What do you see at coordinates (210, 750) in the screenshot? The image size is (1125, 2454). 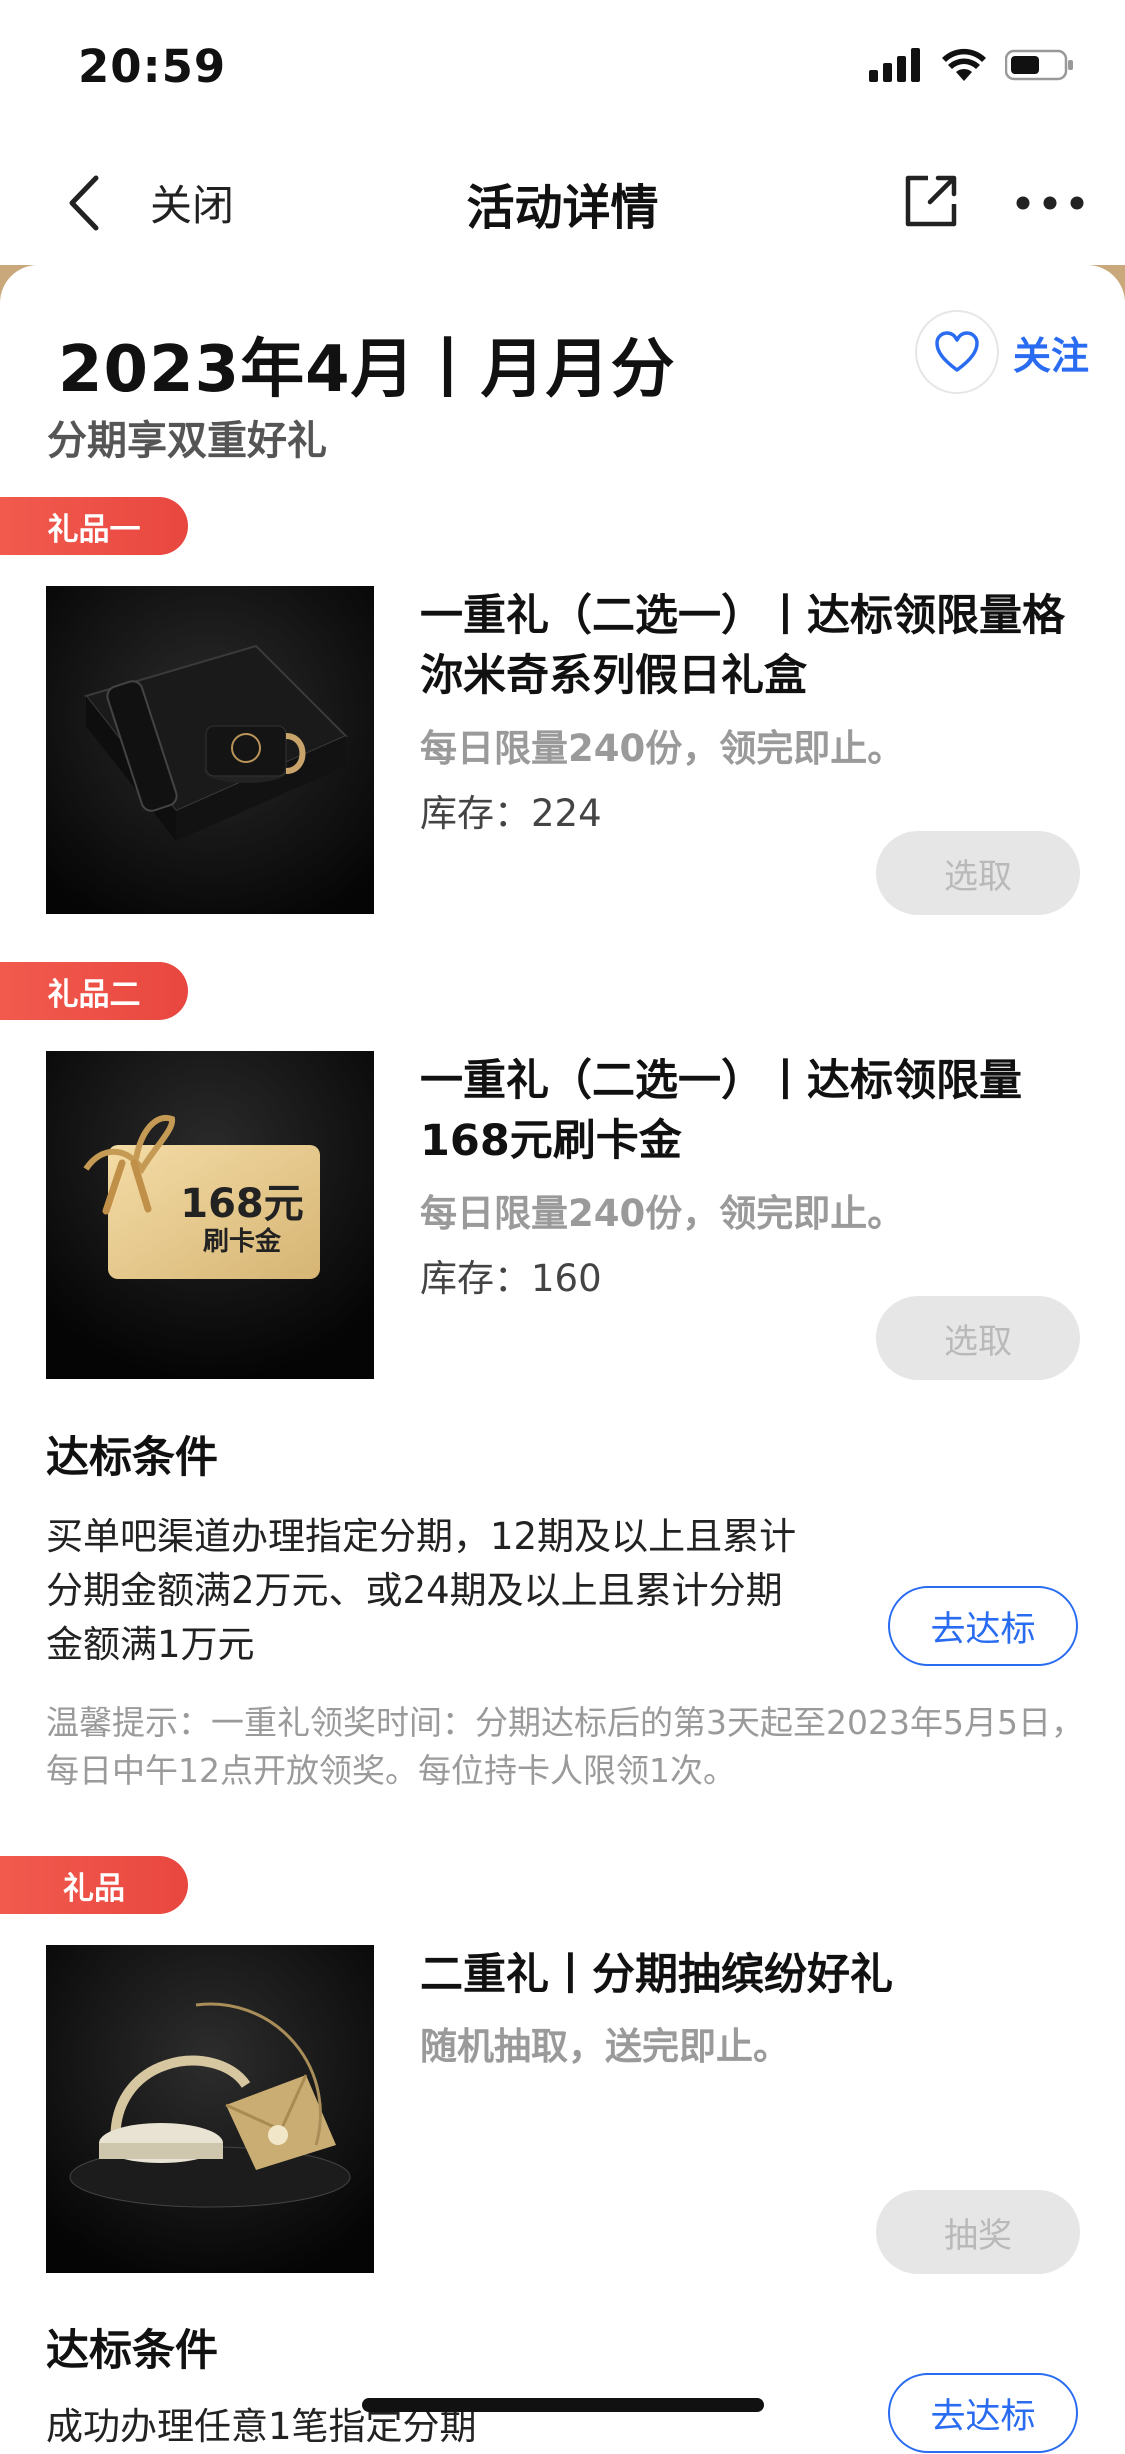 I see `gift-box-image` at bounding box center [210, 750].